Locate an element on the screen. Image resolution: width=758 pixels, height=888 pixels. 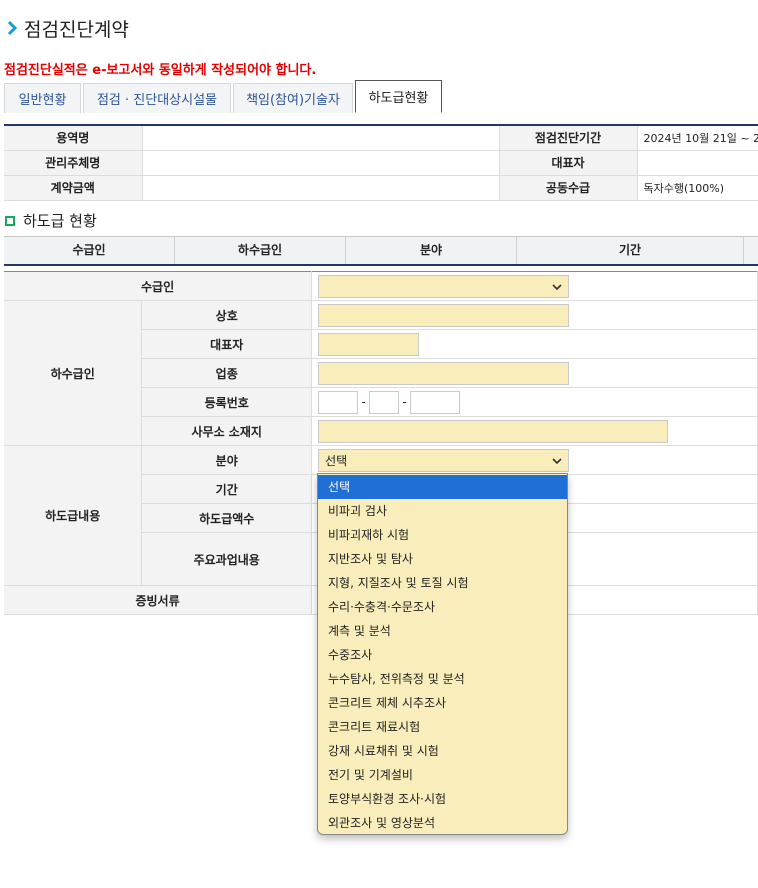
contractor-select is located at coordinates (444, 286).